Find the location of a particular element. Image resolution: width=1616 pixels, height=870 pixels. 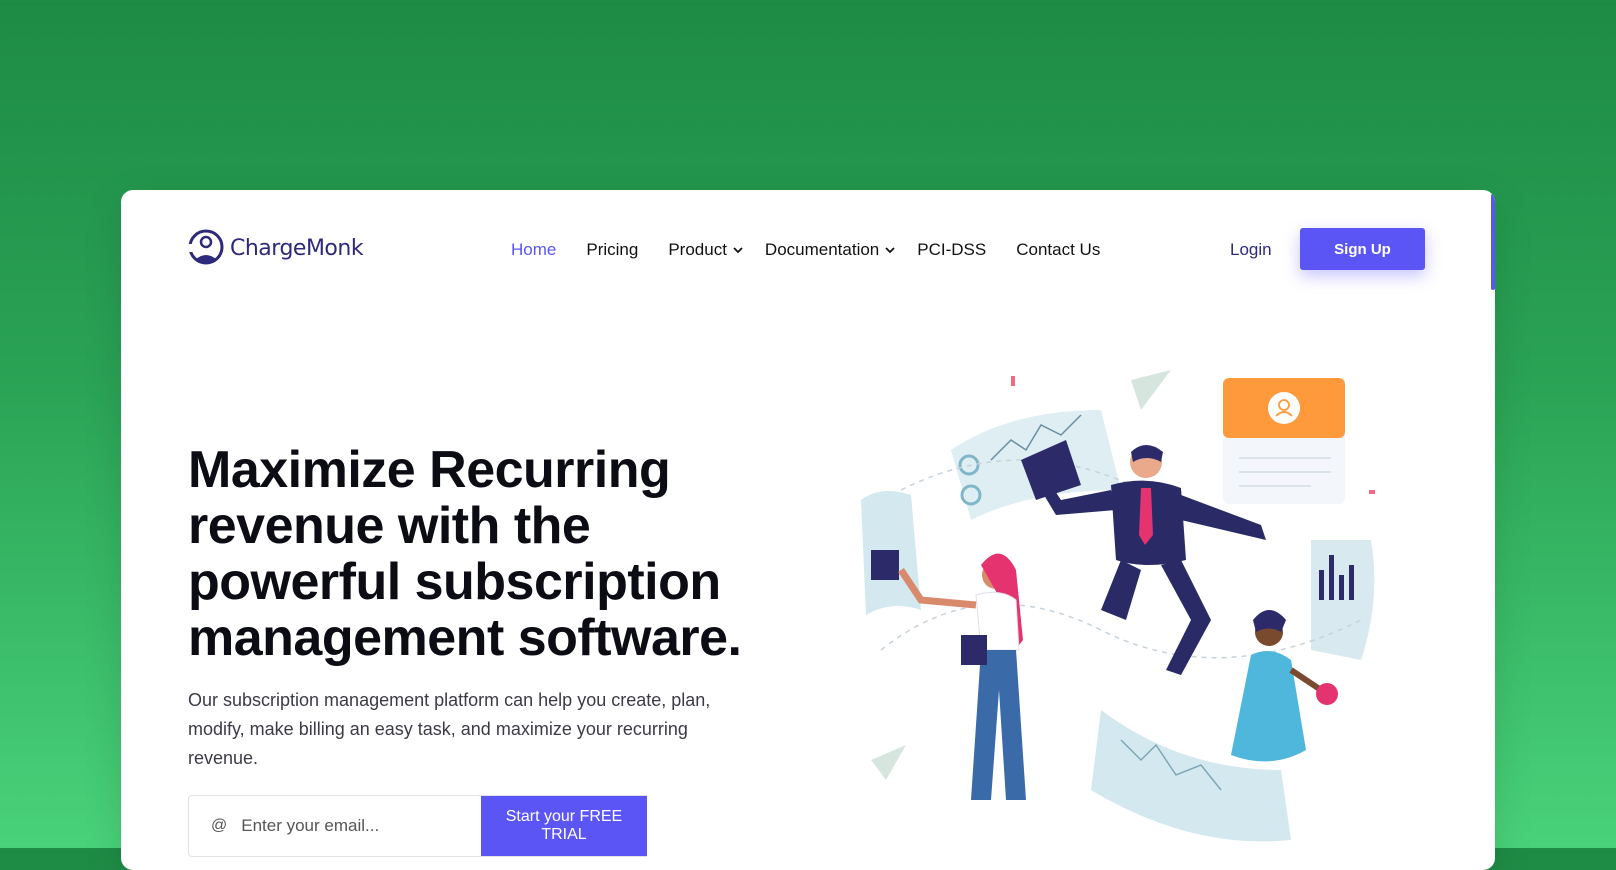

nav-item-home: Home is located at coordinates (533, 250).